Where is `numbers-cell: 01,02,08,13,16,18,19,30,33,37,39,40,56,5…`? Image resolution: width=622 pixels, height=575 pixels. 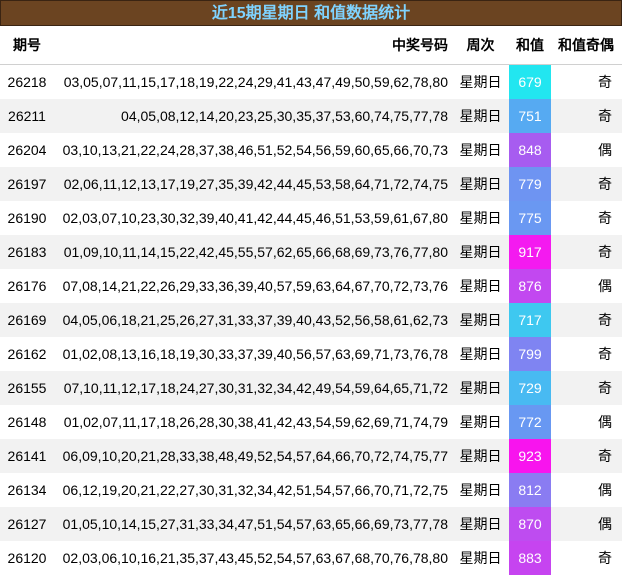 numbers-cell: 01,02,08,13,16,18,19,30,33,37,39,40,56,5… is located at coordinates (253, 354).